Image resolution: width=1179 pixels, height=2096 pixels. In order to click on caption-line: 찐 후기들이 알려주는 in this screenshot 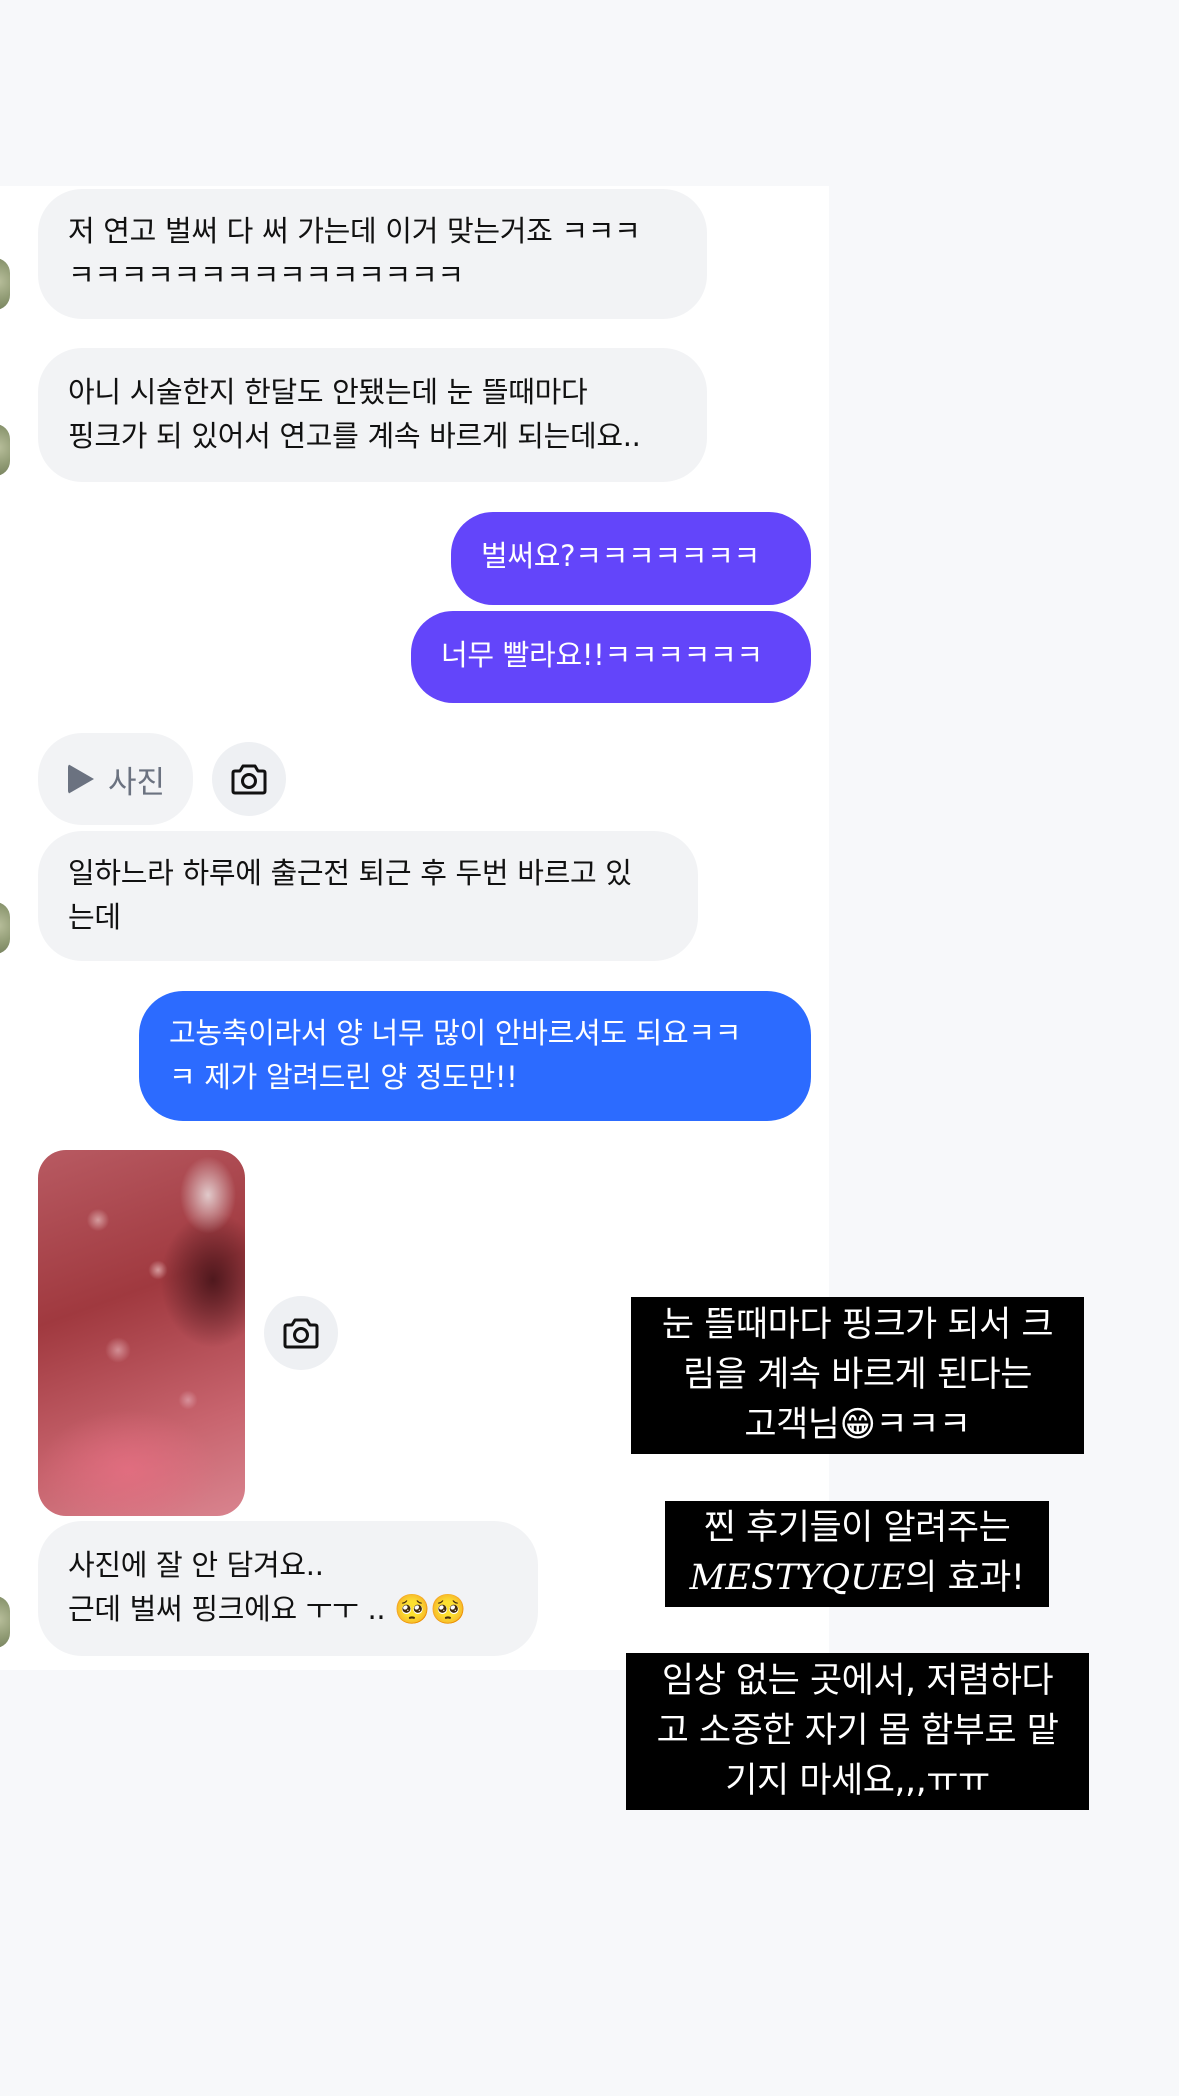, I will do `click(857, 1528)`.